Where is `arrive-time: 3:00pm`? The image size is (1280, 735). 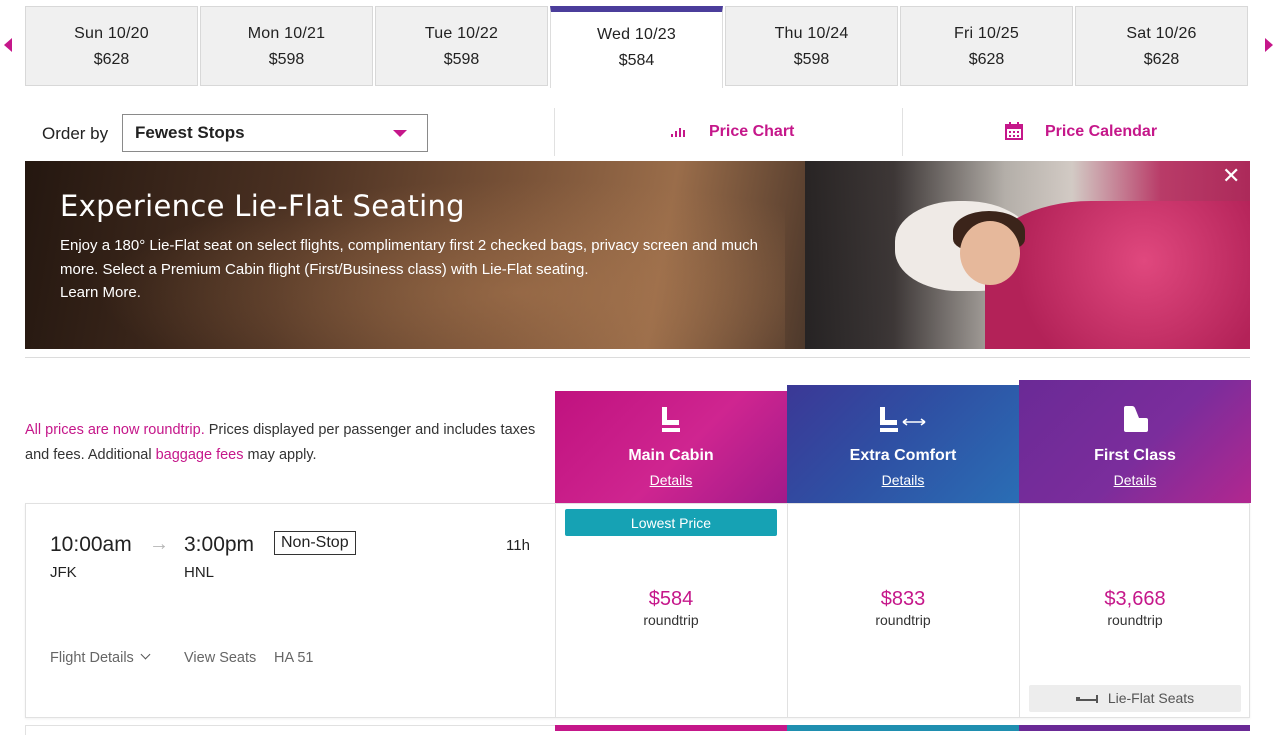 arrive-time: 3:00pm is located at coordinates (219, 544).